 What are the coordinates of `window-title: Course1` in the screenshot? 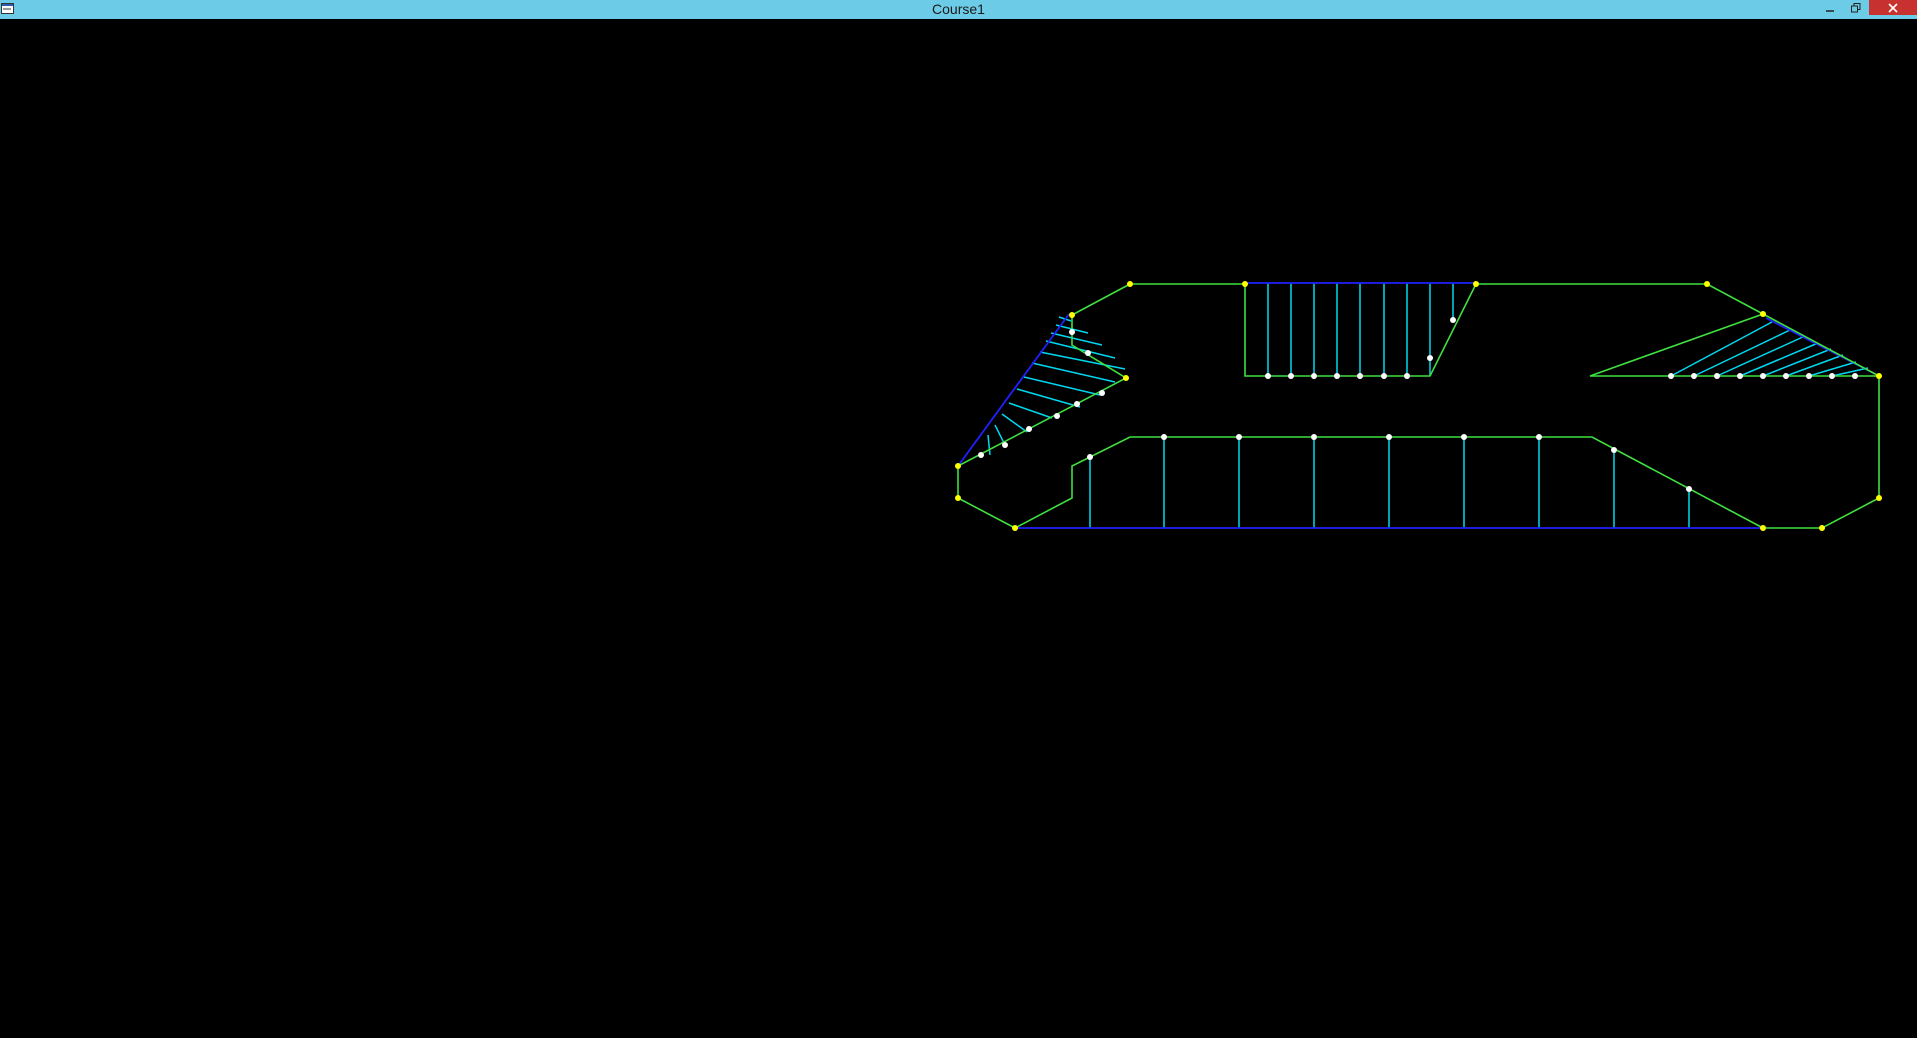 It's located at (958, 9).